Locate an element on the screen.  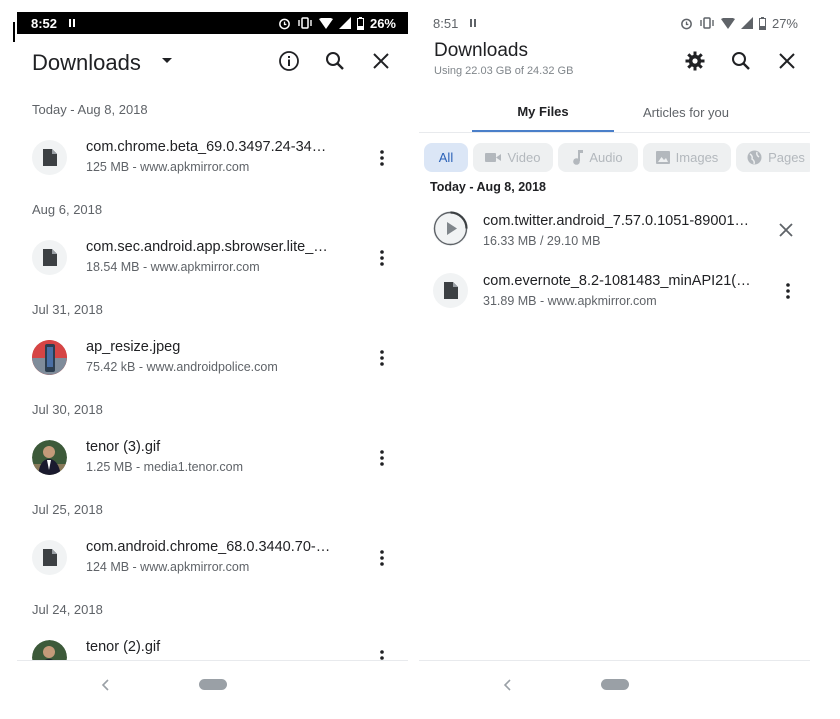
chip-label: All is located at coordinates (446, 157).